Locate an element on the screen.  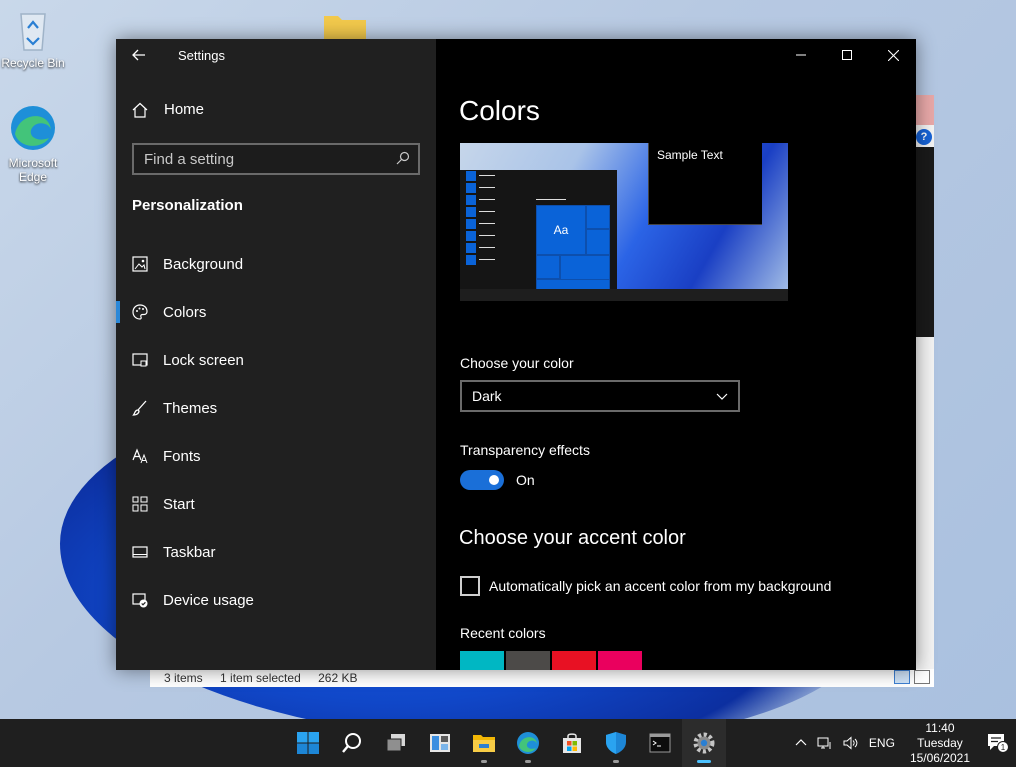
back-arrow-icon is located at coordinates (138, 55).